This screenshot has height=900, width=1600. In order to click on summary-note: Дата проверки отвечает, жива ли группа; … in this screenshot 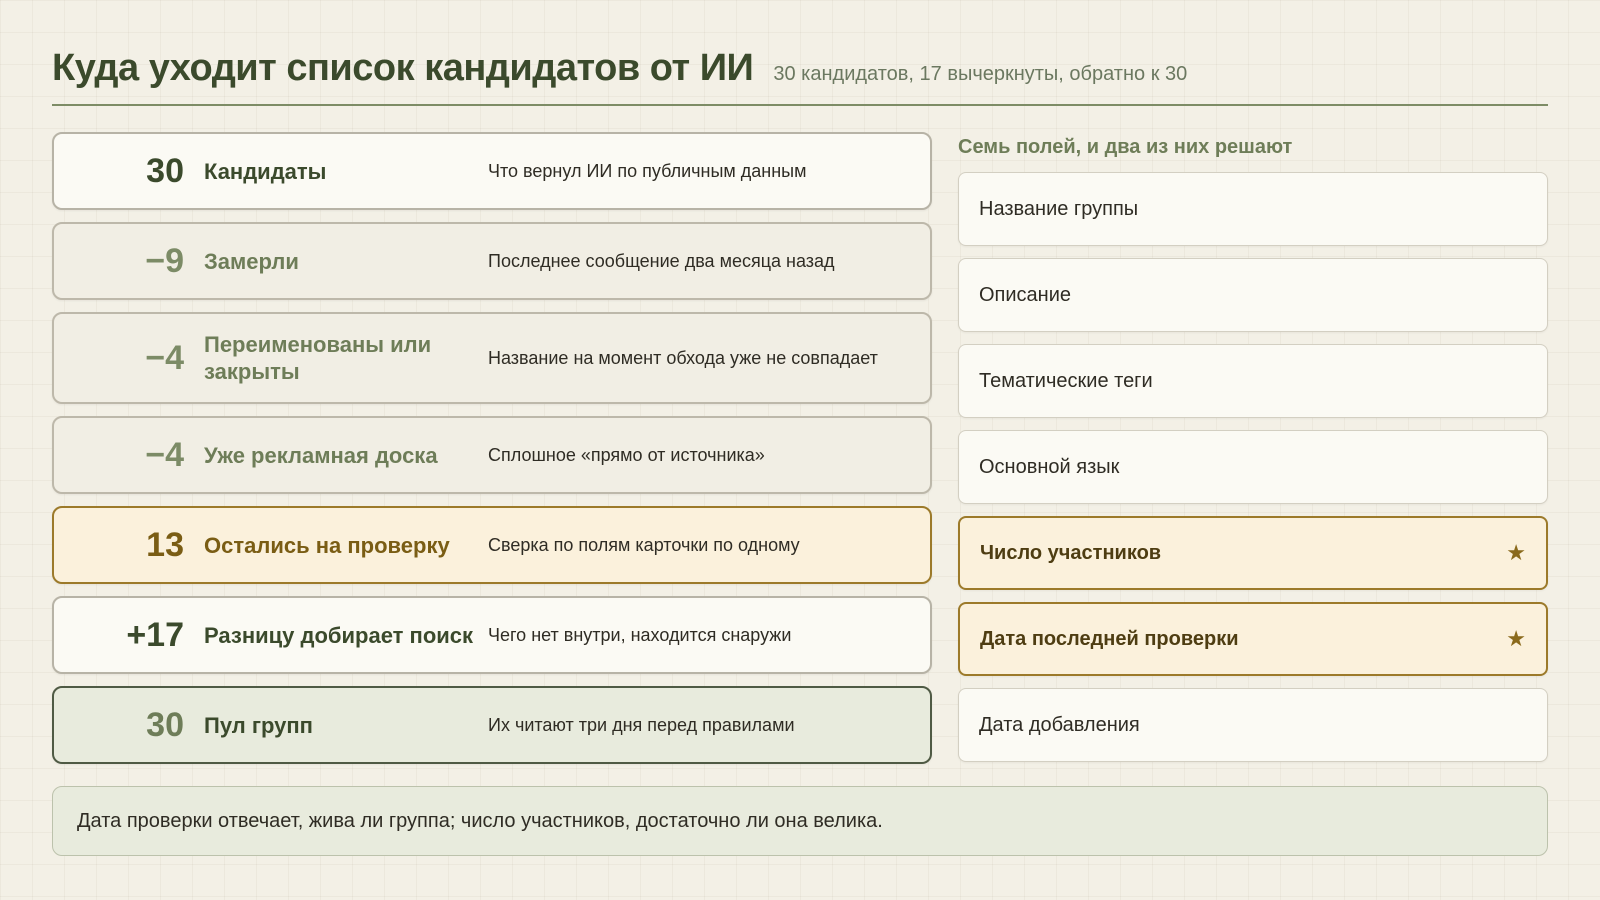, I will do `click(800, 821)`.